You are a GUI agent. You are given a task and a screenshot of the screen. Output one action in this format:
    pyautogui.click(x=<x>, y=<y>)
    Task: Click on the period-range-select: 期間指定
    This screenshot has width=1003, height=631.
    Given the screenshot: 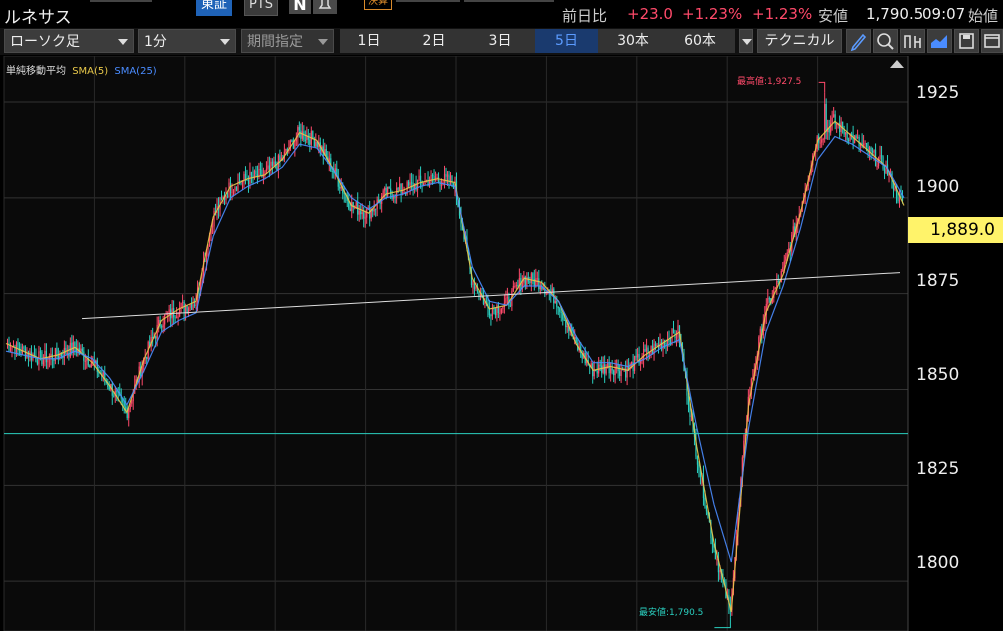 What is the action you would take?
    pyautogui.click(x=287, y=41)
    